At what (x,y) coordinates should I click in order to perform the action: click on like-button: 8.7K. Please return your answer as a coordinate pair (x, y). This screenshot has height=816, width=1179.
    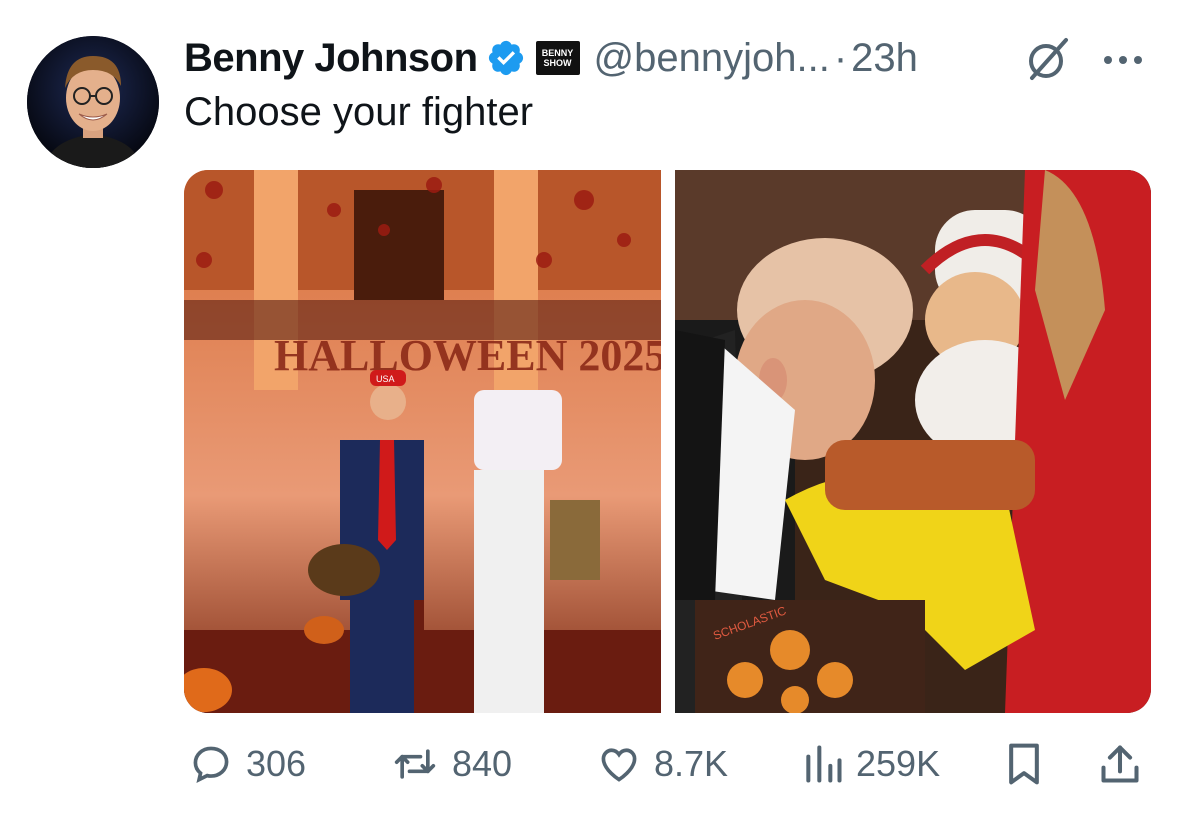
    Looking at the image, I should click on (661, 764).